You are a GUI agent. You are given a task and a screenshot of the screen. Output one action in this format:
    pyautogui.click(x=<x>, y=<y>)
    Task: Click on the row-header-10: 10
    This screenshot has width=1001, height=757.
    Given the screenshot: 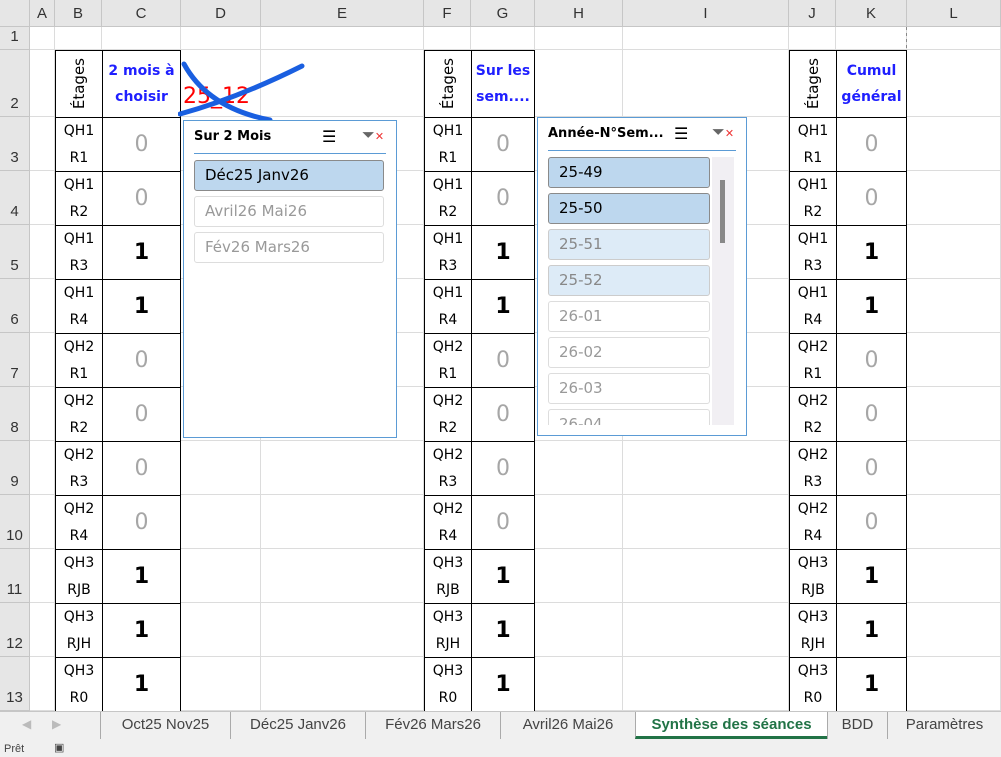 What is the action you would take?
    pyautogui.click(x=15, y=522)
    